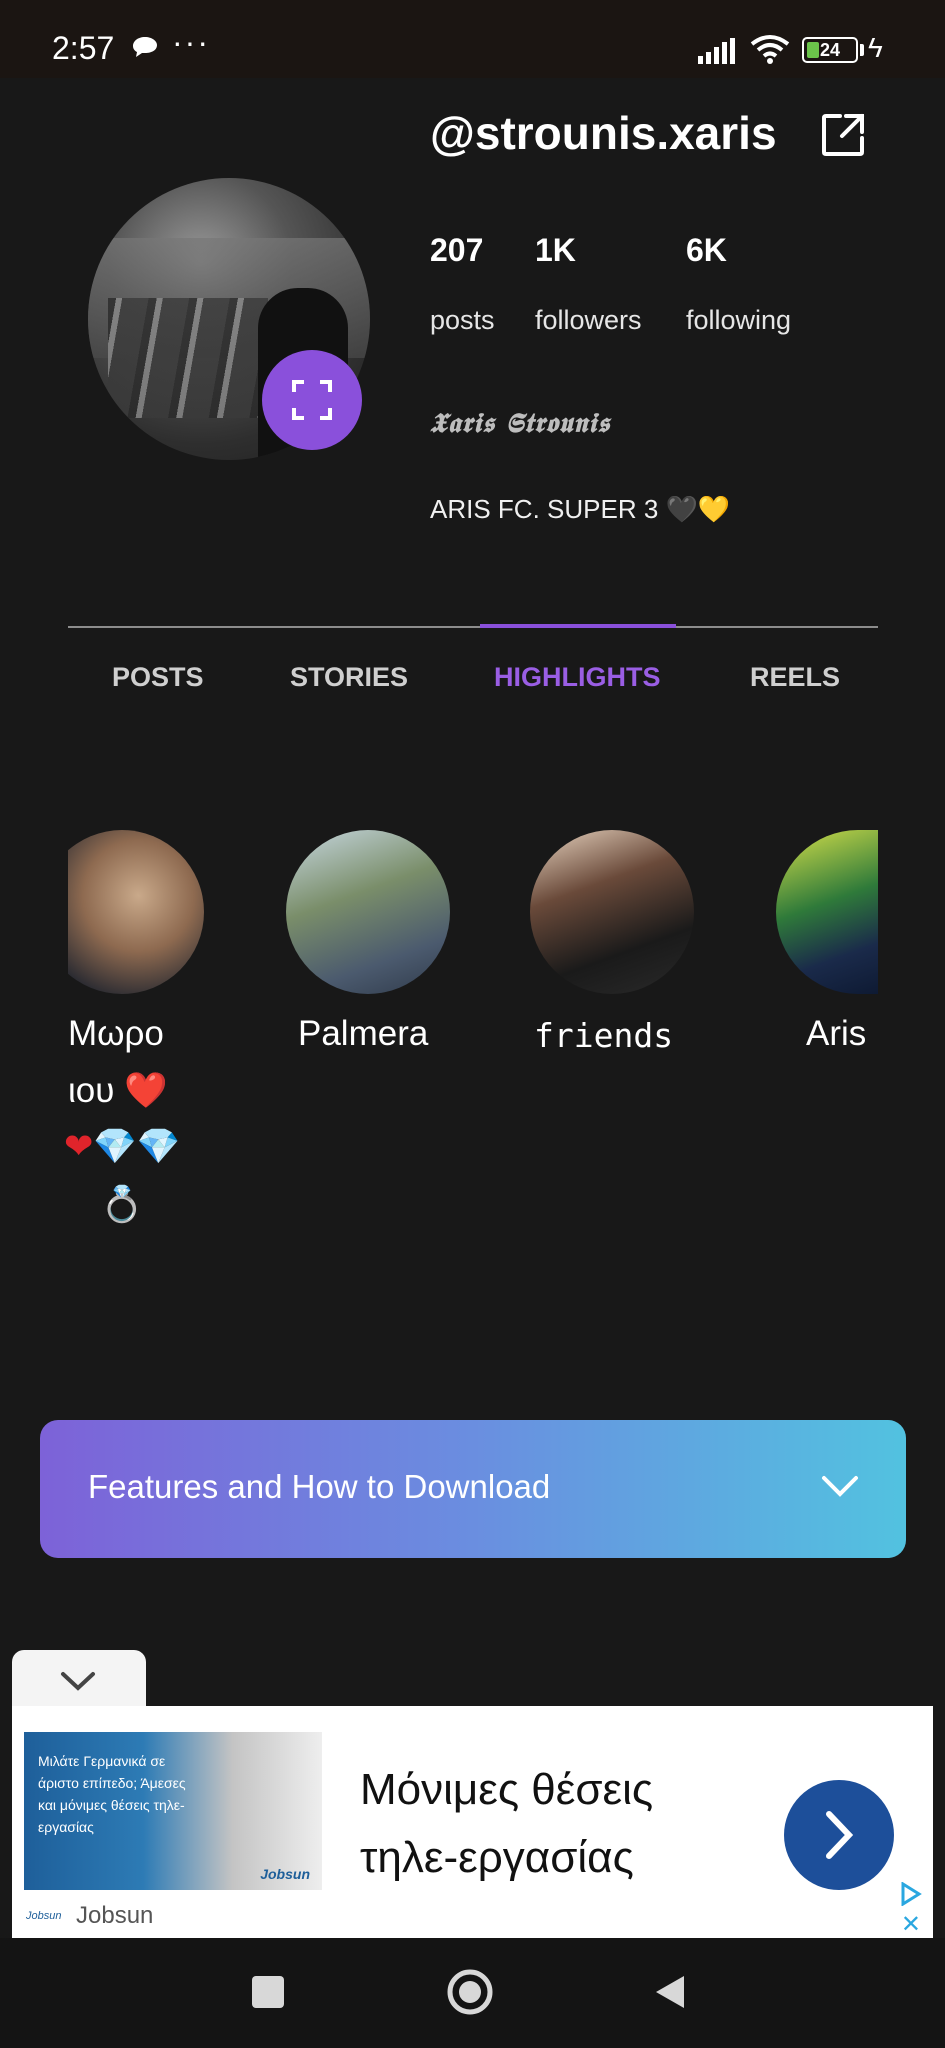  Describe the element at coordinates (555, 250) in the screenshot. I see `followers-count: 1K` at that location.